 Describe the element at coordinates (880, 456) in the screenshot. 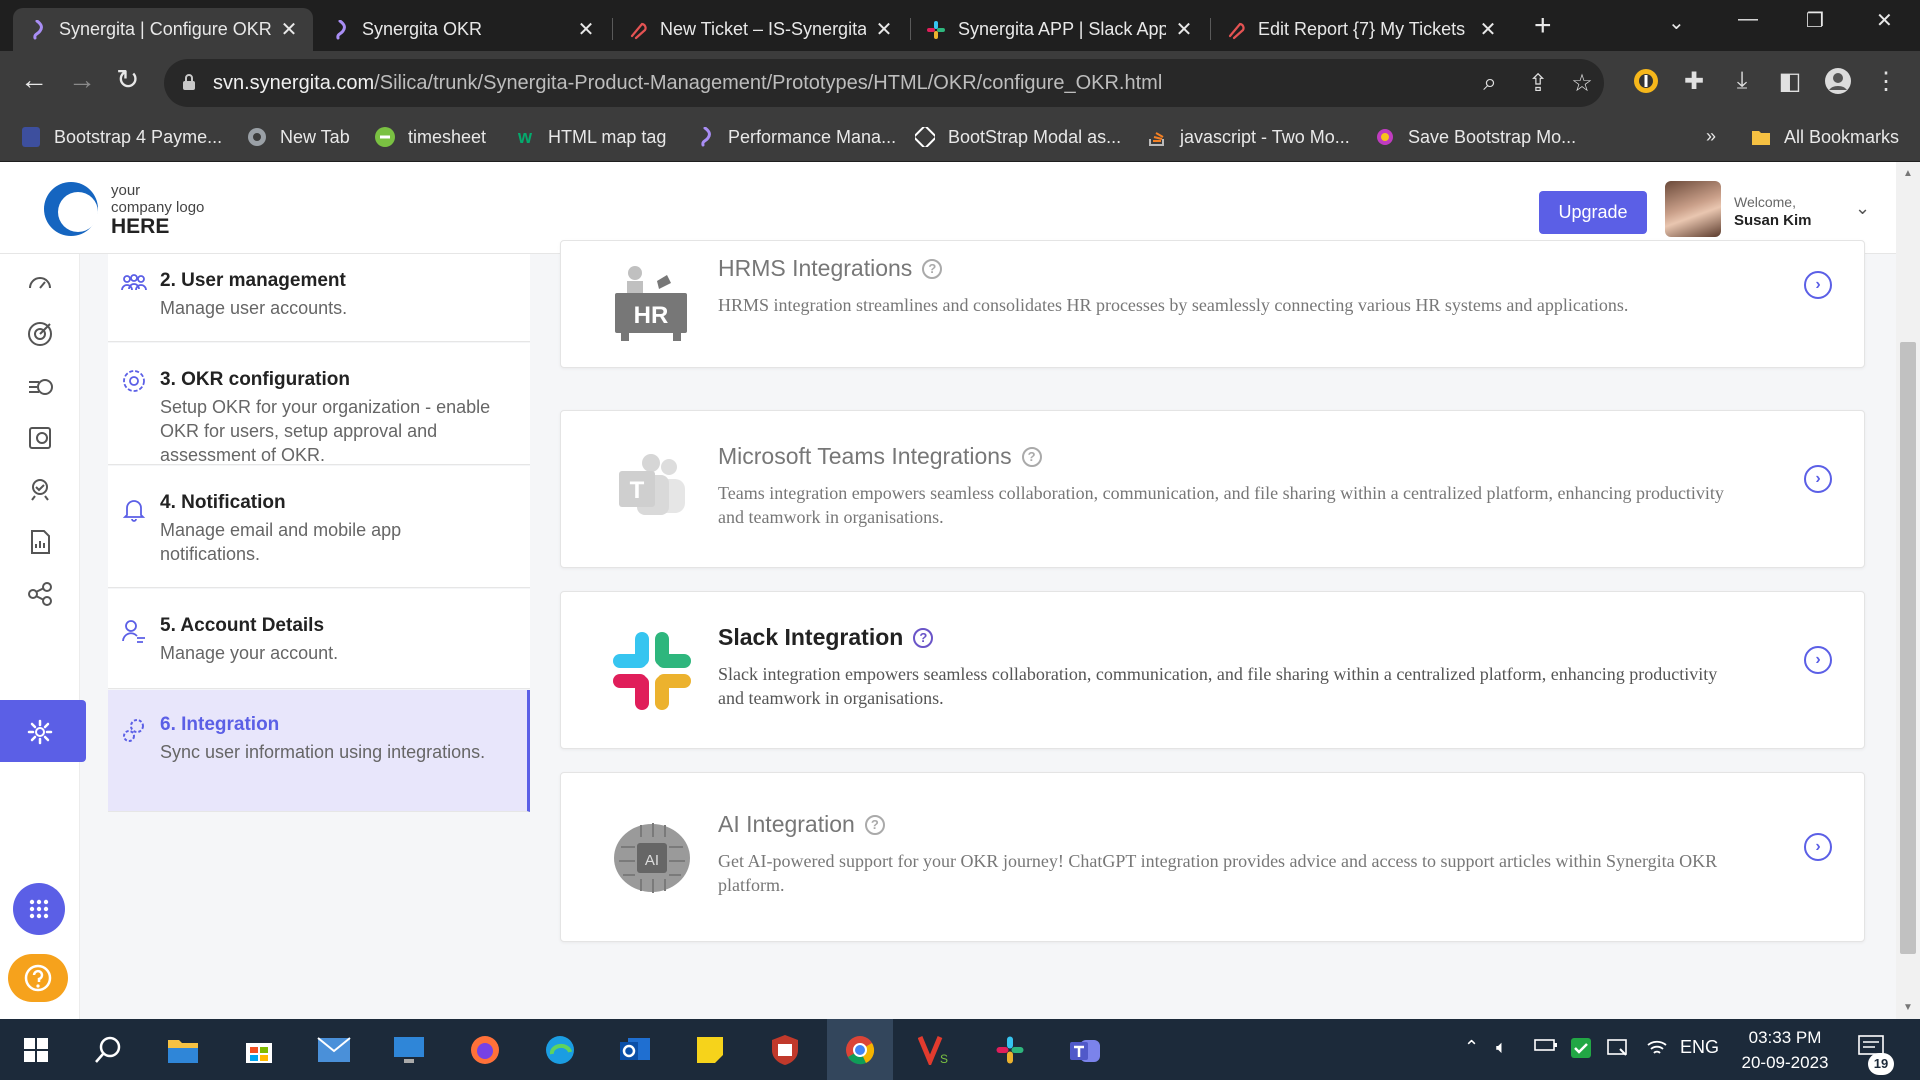

I see `integration-title: Microsoft Teams Integrations?` at that location.